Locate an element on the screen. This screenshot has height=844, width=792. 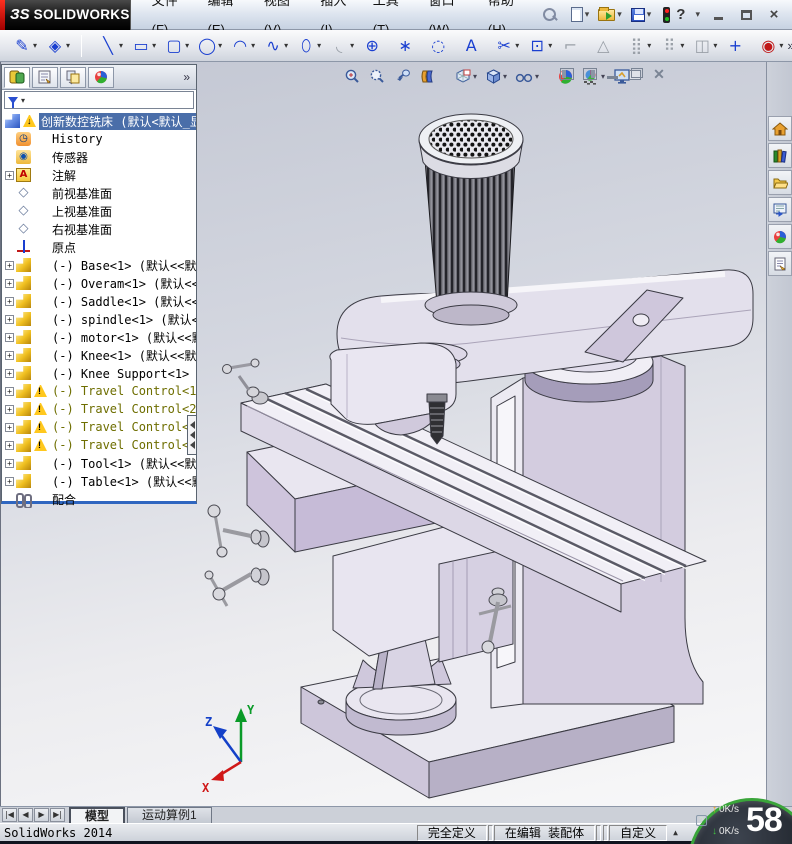
point: ⊕ ▾ is located at coordinates (374, 46).